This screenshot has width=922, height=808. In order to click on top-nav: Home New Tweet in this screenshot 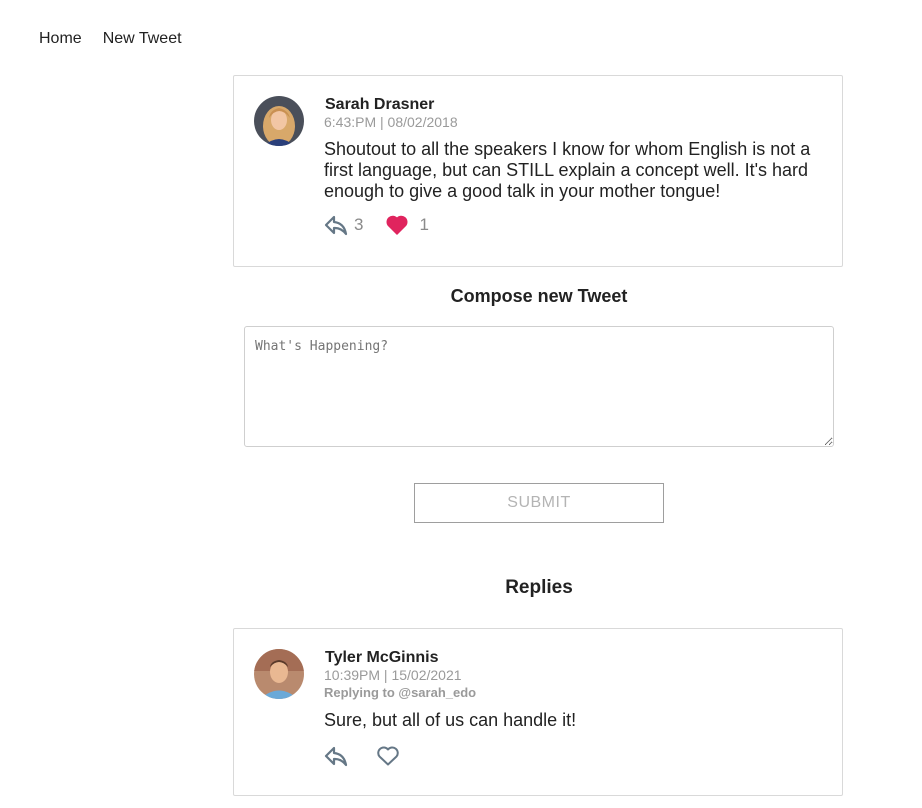, I will do `click(110, 39)`.